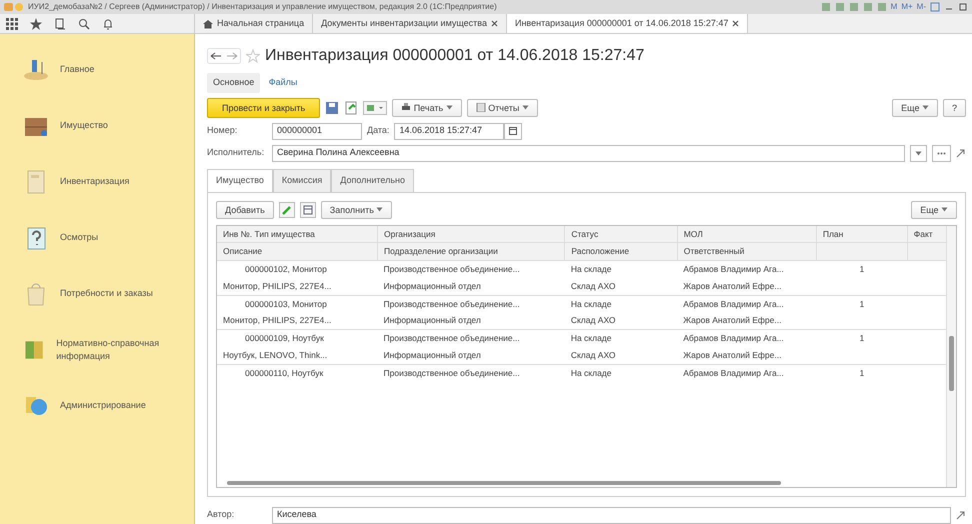 This screenshot has width=972, height=524. Describe the element at coordinates (963, 7) in the screenshot. I see `maximize-icon` at that location.